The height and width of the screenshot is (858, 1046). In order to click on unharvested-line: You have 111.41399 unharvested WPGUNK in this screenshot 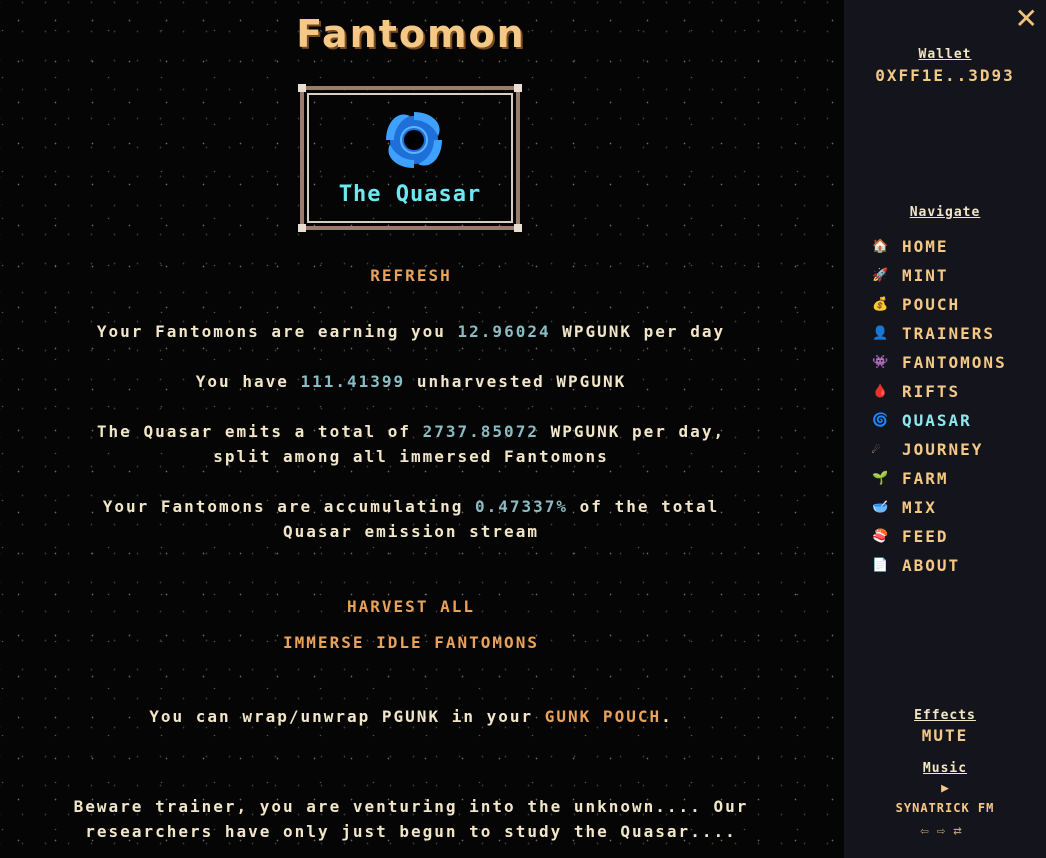, I will do `click(411, 381)`.